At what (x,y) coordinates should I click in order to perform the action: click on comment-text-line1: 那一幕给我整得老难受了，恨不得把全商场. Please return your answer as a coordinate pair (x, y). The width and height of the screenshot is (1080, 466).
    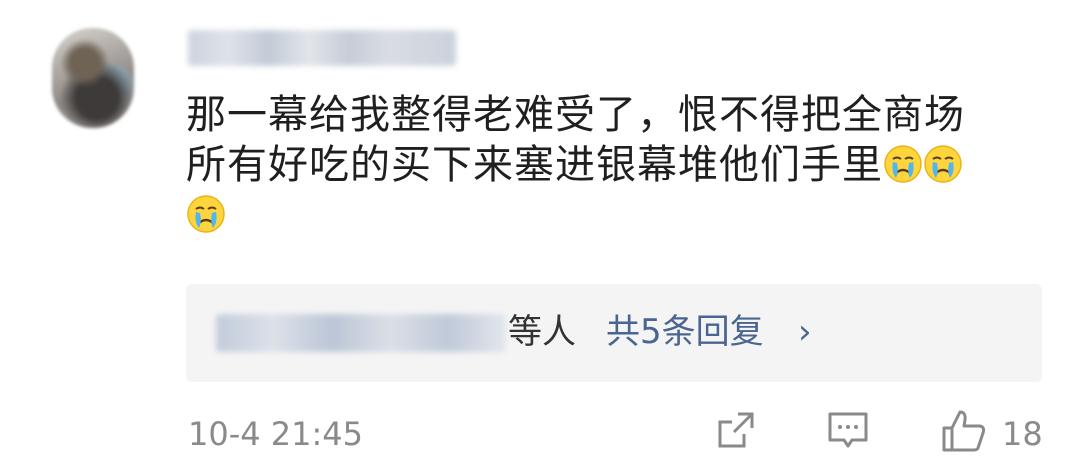
    Looking at the image, I should click on (575, 115).